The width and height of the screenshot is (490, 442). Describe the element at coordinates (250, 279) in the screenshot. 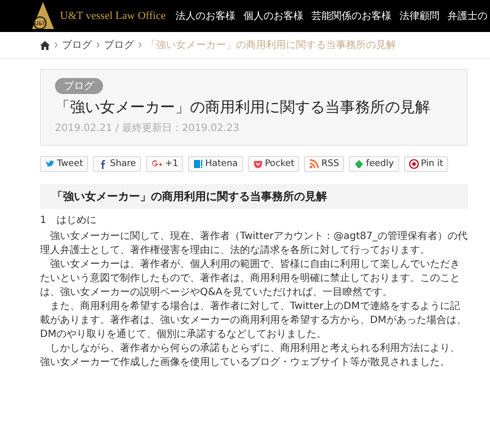

I see `body-paragraph: 強い女メーカーは、著作者が、個人利用の範囲で、皆様に自由に利用して楽しんでいただきたいという意図で制作したもので、著作者は、商用利用を明確に禁止しております。このことは、強い女メーカーの説明ページやQ&Aを見ていただければ、一目瞭然です。` at that location.